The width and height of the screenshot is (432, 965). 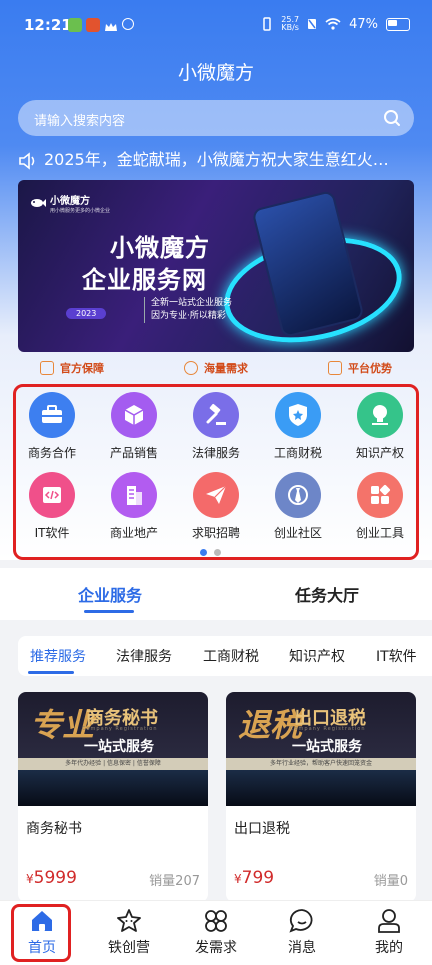 What do you see at coordinates (396, 656) in the screenshot?
I see `subtab-it: IT软件` at bounding box center [396, 656].